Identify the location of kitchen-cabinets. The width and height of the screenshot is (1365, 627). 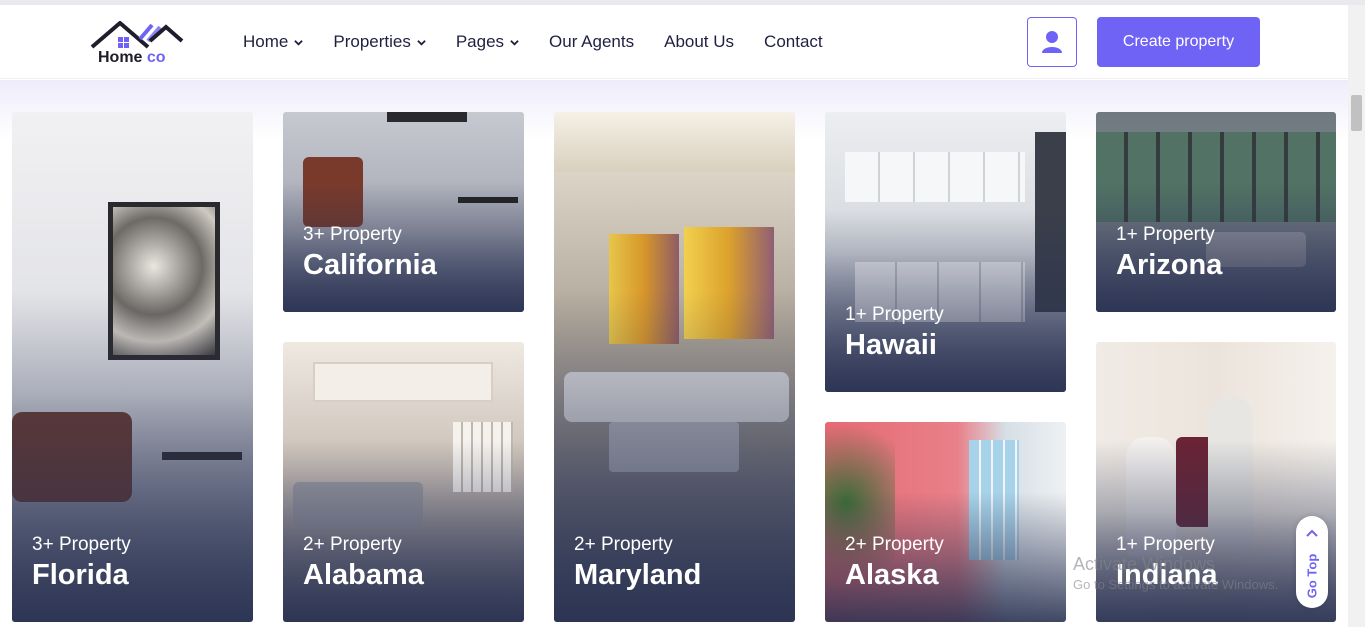
(935, 177).